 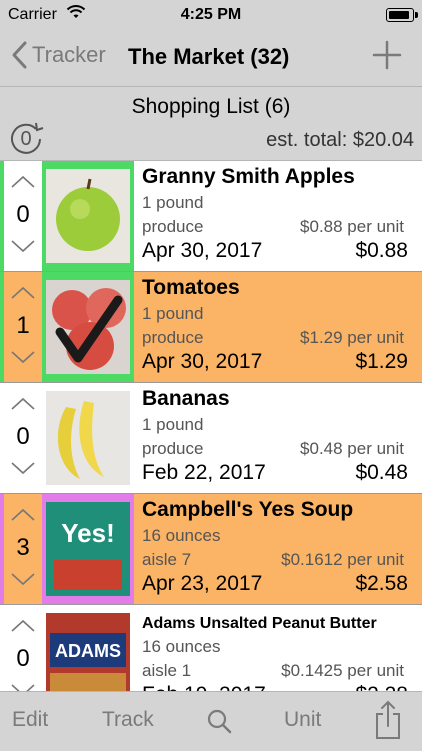 I want to click on item-category: aisle 7, so click(x=167, y=559).